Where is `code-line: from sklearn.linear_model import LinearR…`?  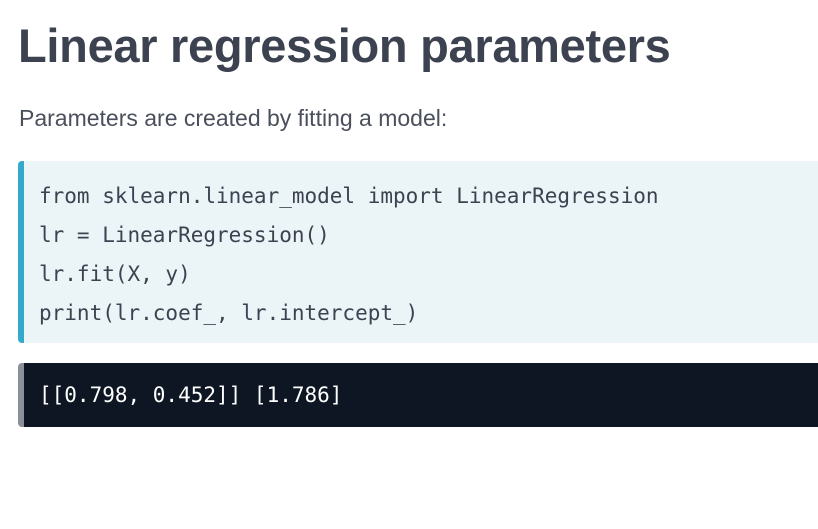 code-line: from sklearn.linear_model import LinearR… is located at coordinates (349, 196).